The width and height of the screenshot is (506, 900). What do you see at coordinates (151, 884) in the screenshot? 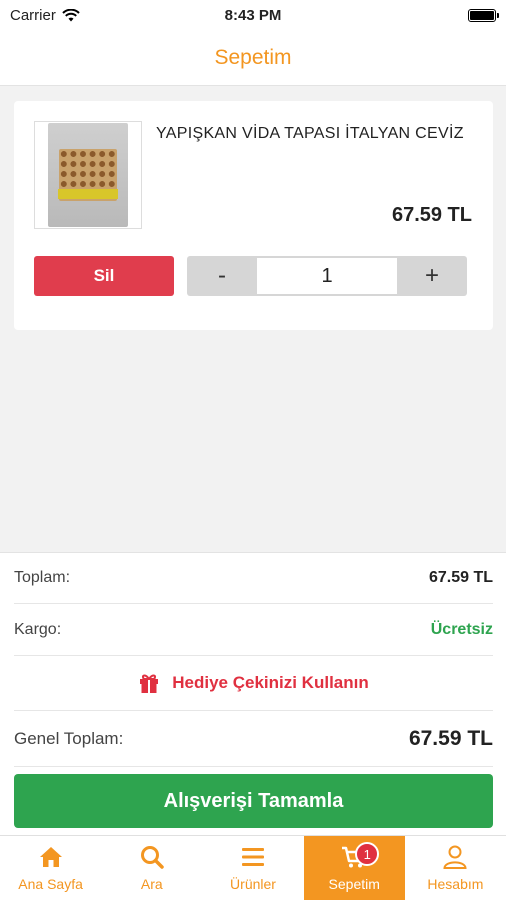
I see `tab-search-label: Ara` at bounding box center [151, 884].